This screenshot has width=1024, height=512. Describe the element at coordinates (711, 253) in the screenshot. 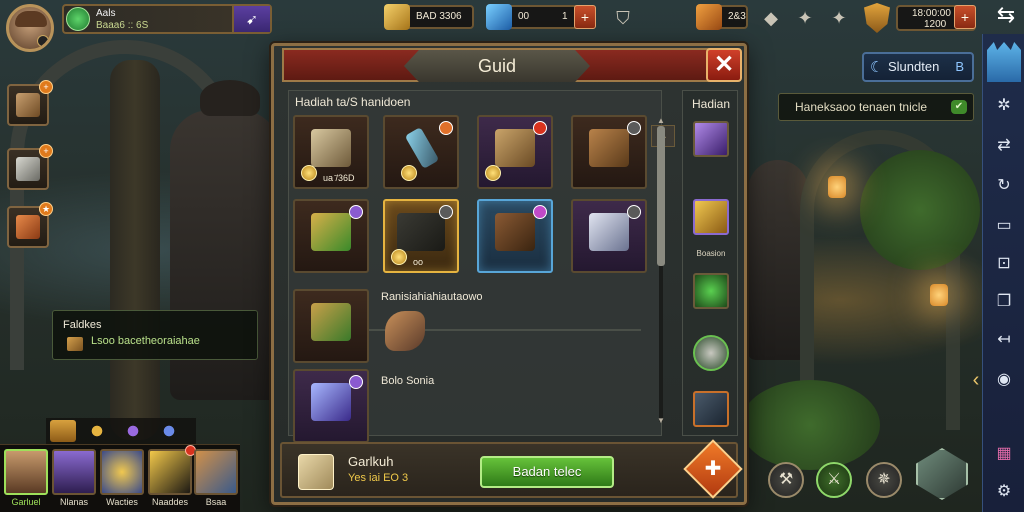

I see `side-item-label: Boasion` at that location.